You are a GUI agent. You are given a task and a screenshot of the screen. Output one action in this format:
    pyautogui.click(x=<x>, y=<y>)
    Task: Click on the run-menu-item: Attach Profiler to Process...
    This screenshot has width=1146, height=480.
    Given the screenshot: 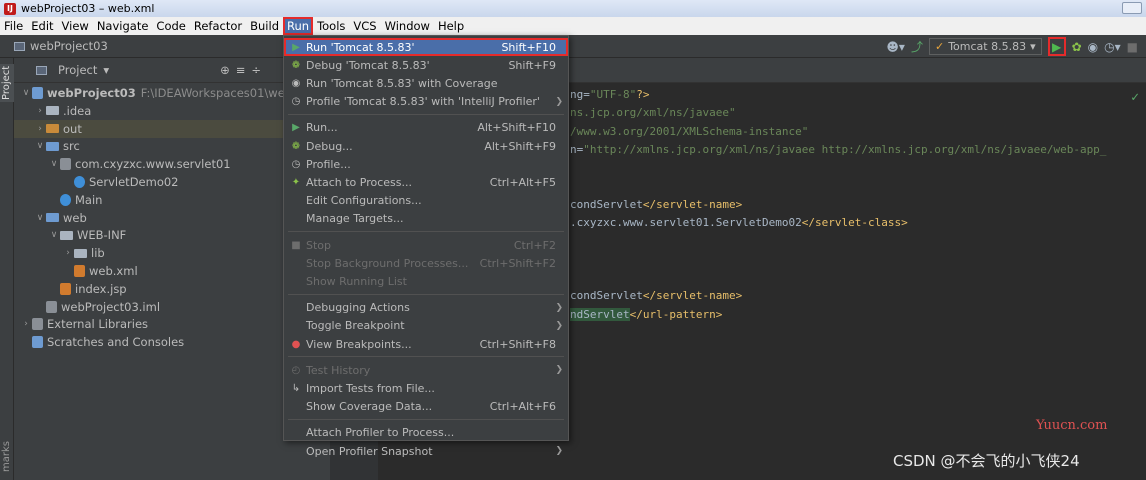 What is the action you would take?
    pyautogui.click(x=426, y=433)
    